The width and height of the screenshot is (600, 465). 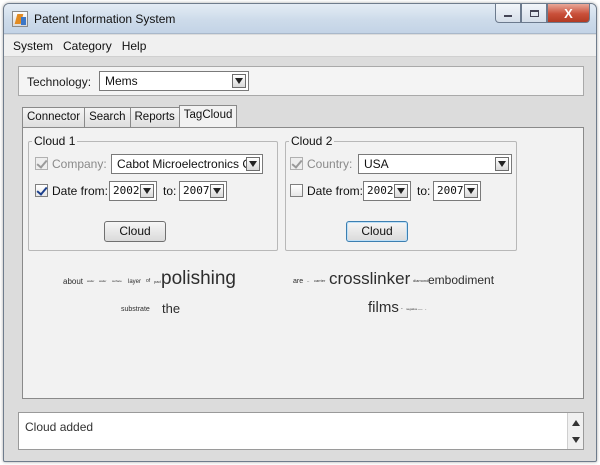 I want to click on tab-search: Search, so click(x=107, y=117).